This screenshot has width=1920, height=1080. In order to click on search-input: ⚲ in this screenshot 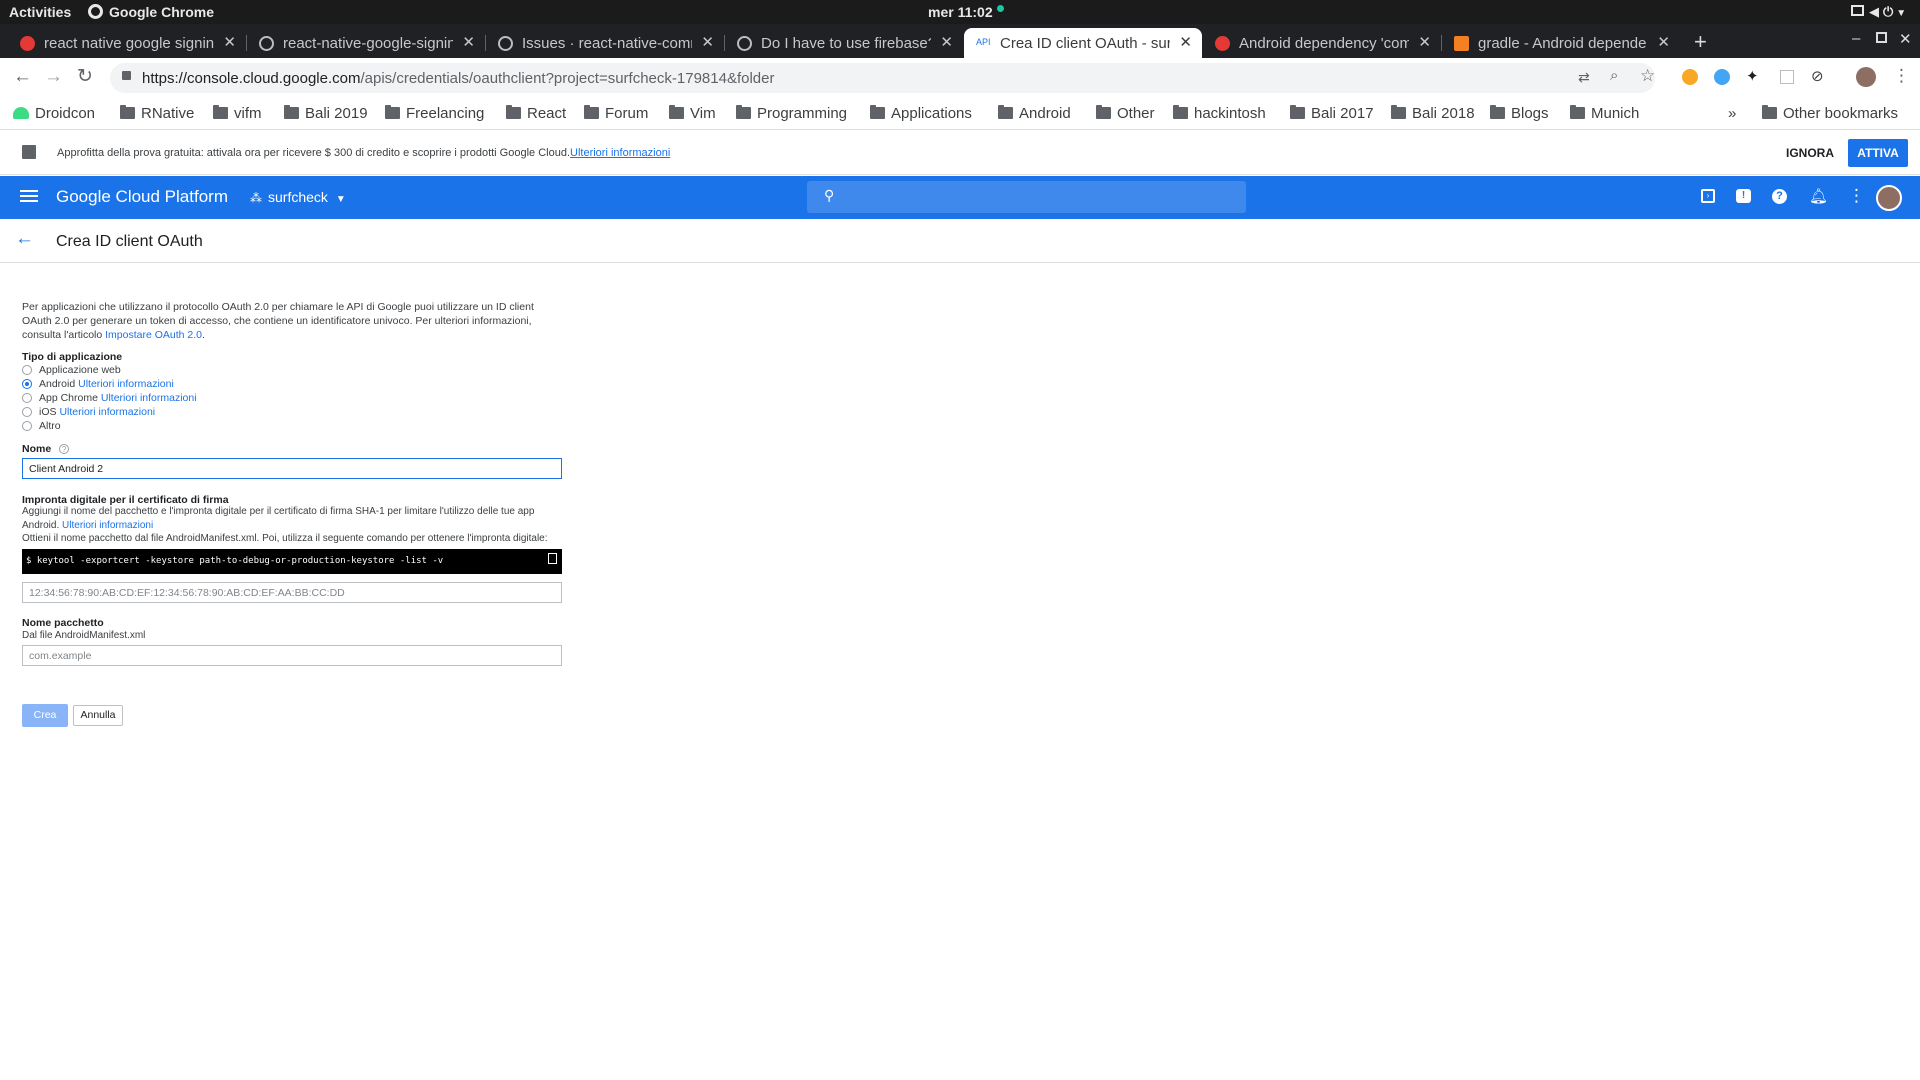, I will do `click(1026, 197)`.